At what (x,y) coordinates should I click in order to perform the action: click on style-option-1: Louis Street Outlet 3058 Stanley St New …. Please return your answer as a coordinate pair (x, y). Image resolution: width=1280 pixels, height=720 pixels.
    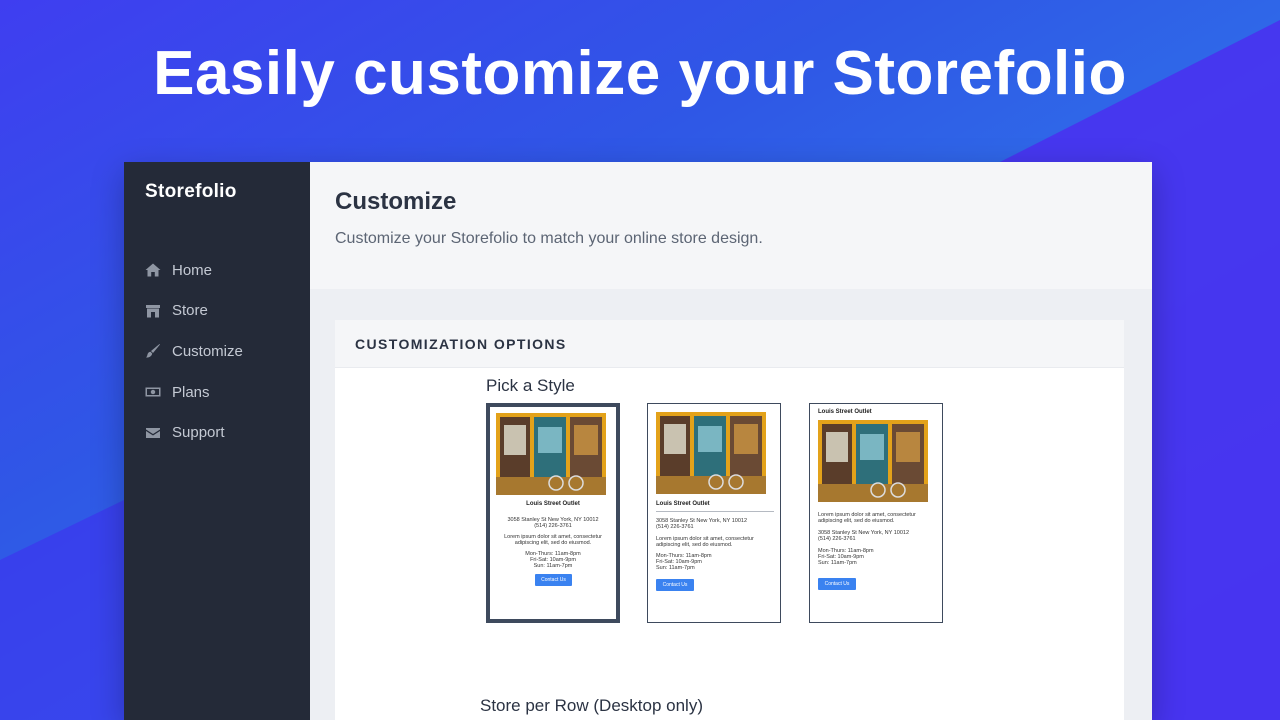
    Looking at the image, I should click on (553, 513).